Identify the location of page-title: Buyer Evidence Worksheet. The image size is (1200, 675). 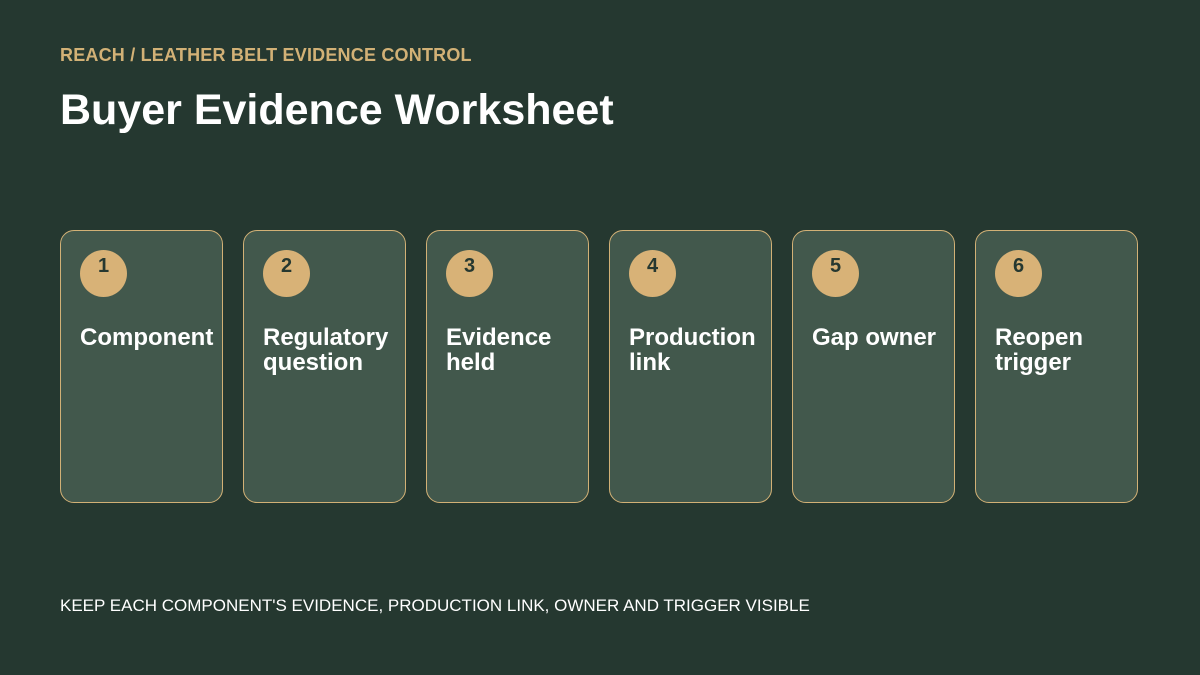
(337, 110).